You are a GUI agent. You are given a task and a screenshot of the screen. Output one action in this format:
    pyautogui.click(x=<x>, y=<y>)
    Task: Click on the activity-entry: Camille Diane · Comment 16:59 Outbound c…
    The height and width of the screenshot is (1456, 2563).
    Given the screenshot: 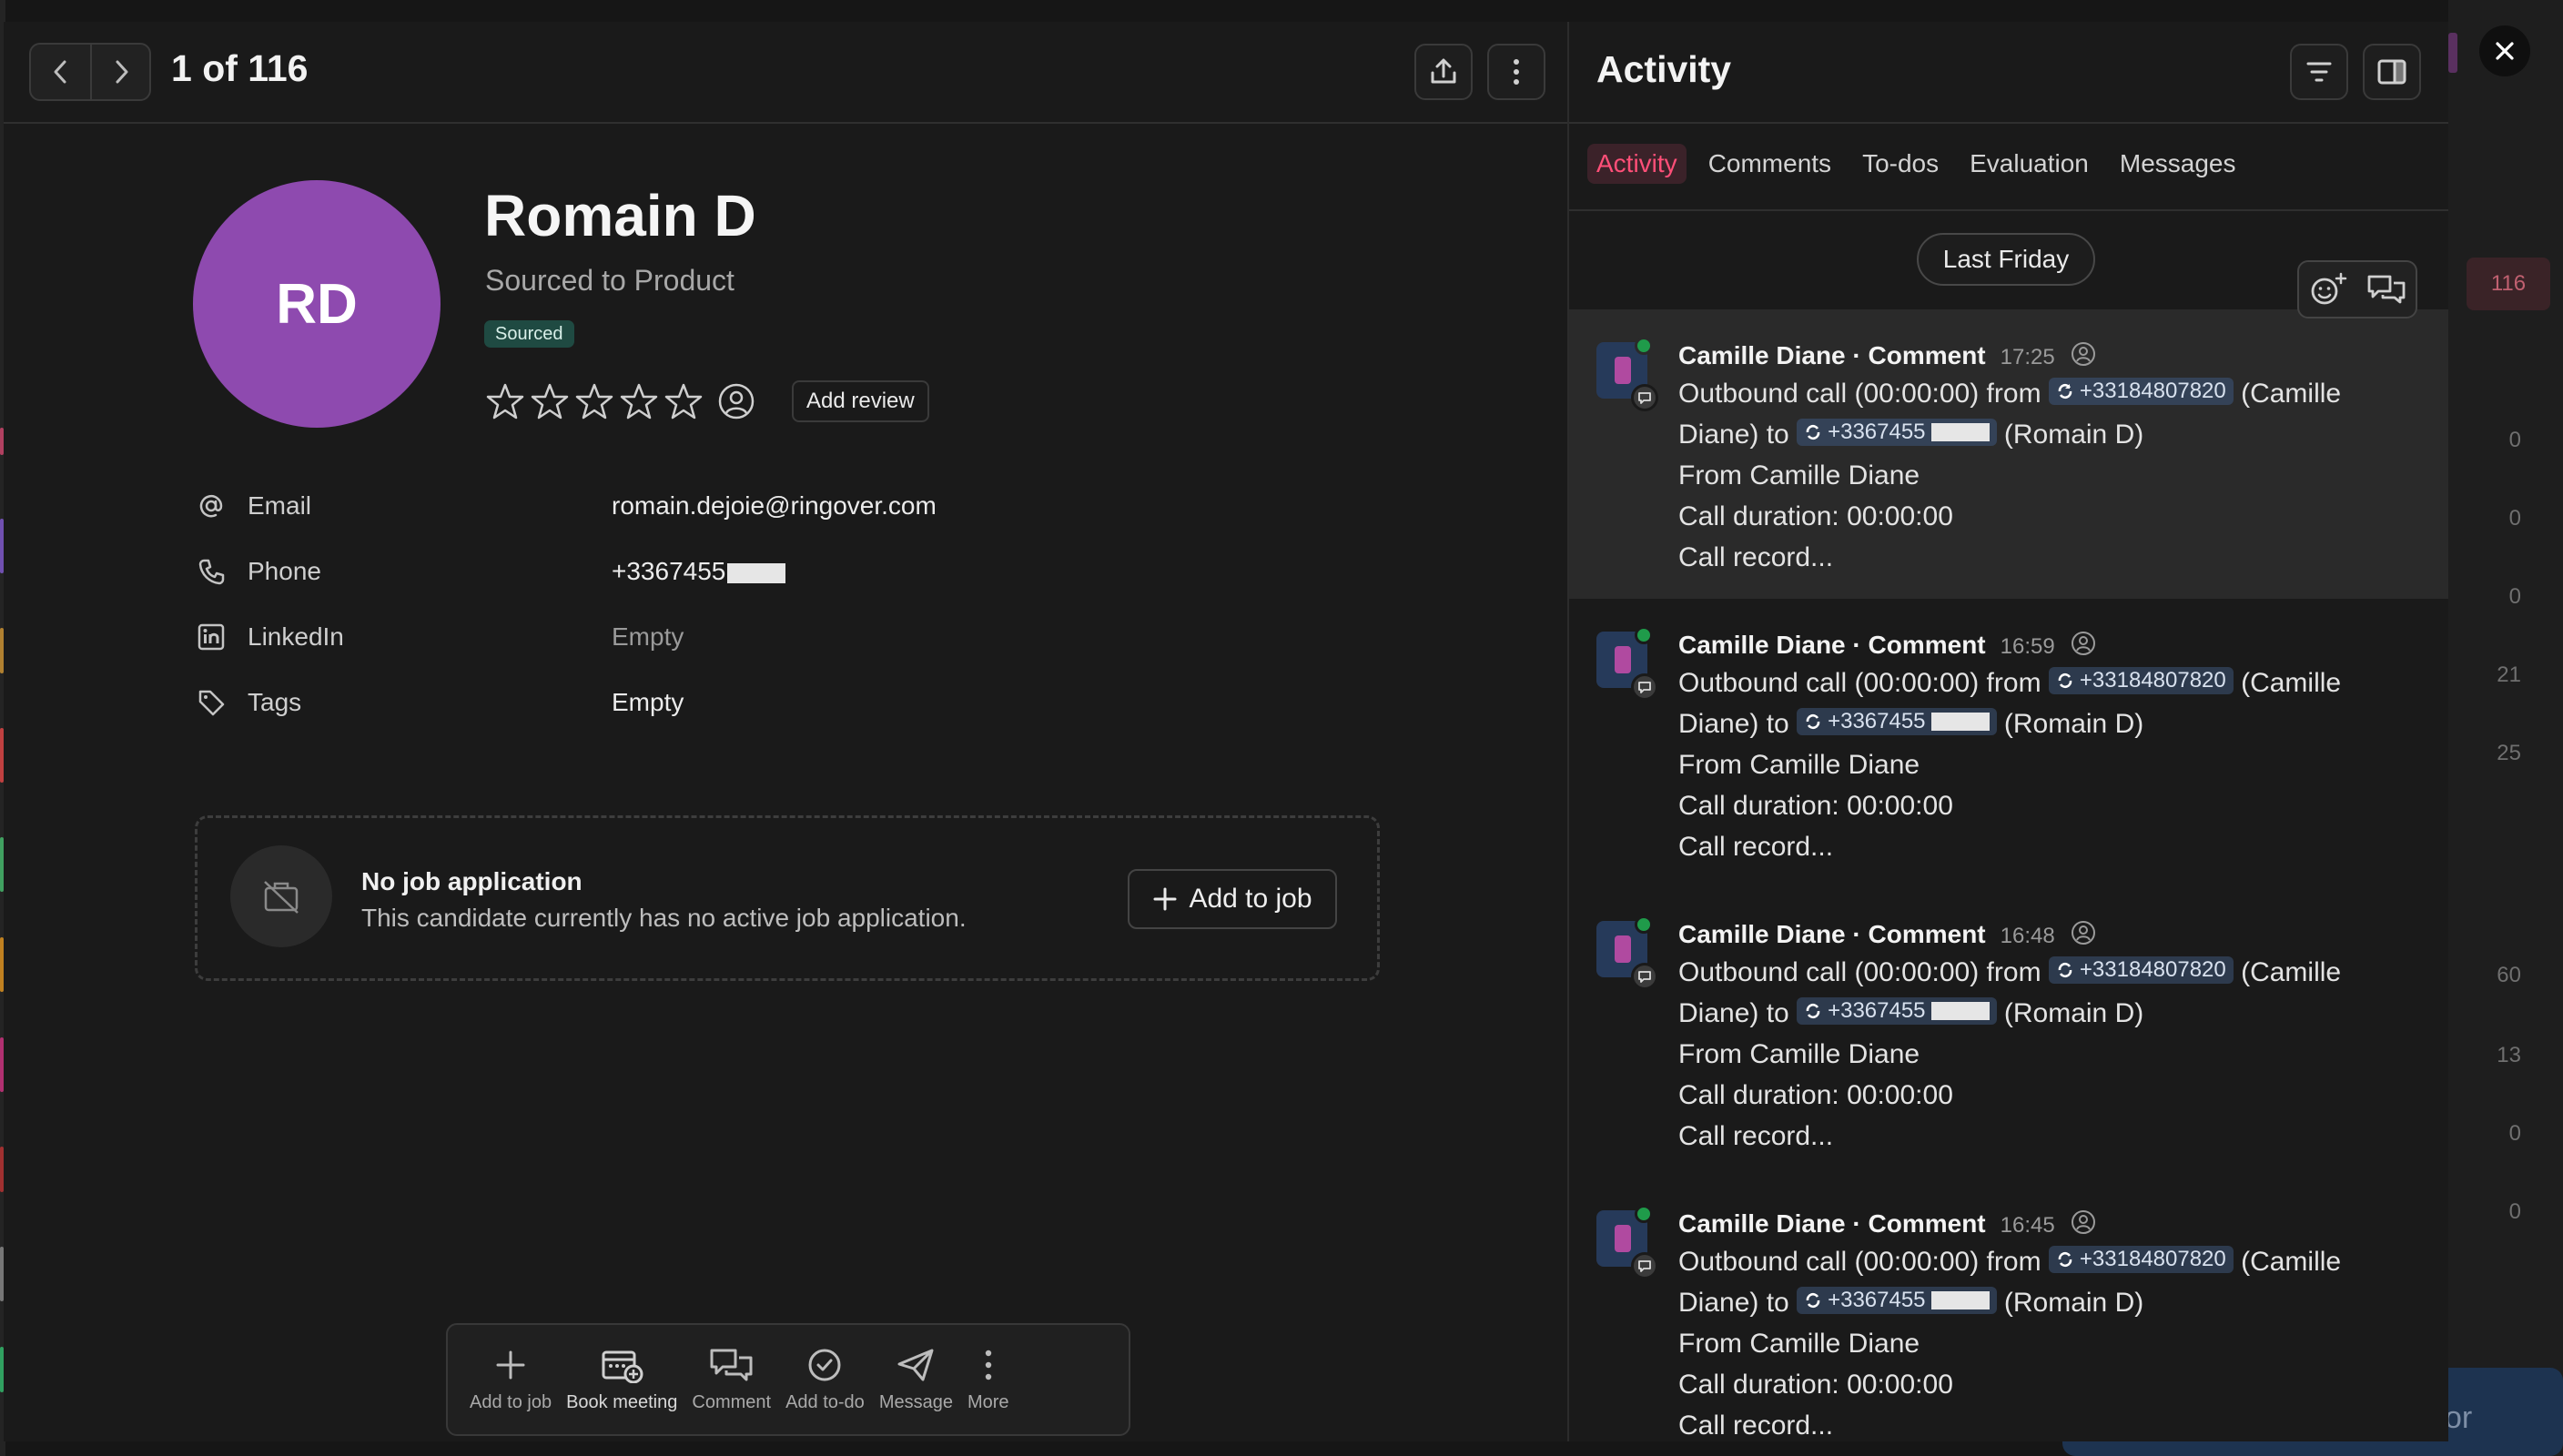 What is the action you would take?
    pyautogui.click(x=2008, y=744)
    